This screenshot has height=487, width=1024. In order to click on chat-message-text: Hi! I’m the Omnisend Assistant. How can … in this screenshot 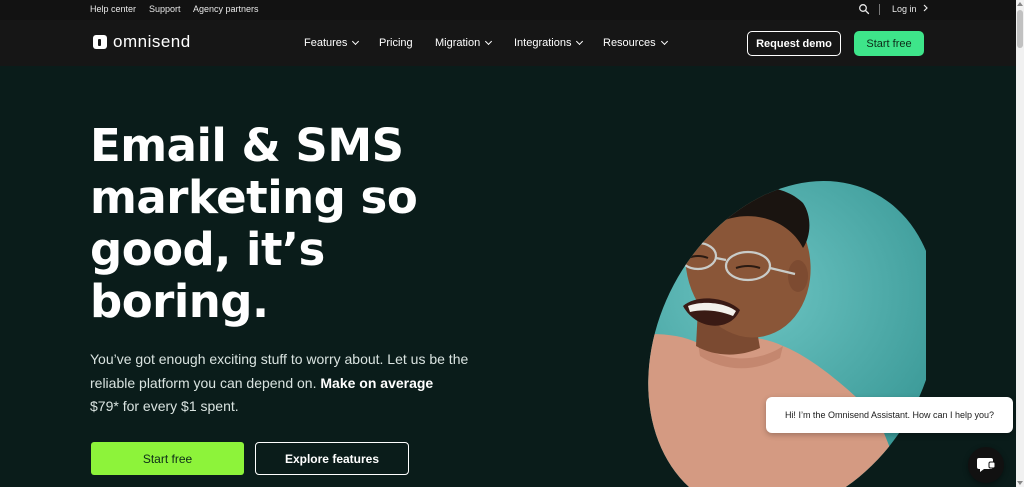, I will do `click(889, 415)`.